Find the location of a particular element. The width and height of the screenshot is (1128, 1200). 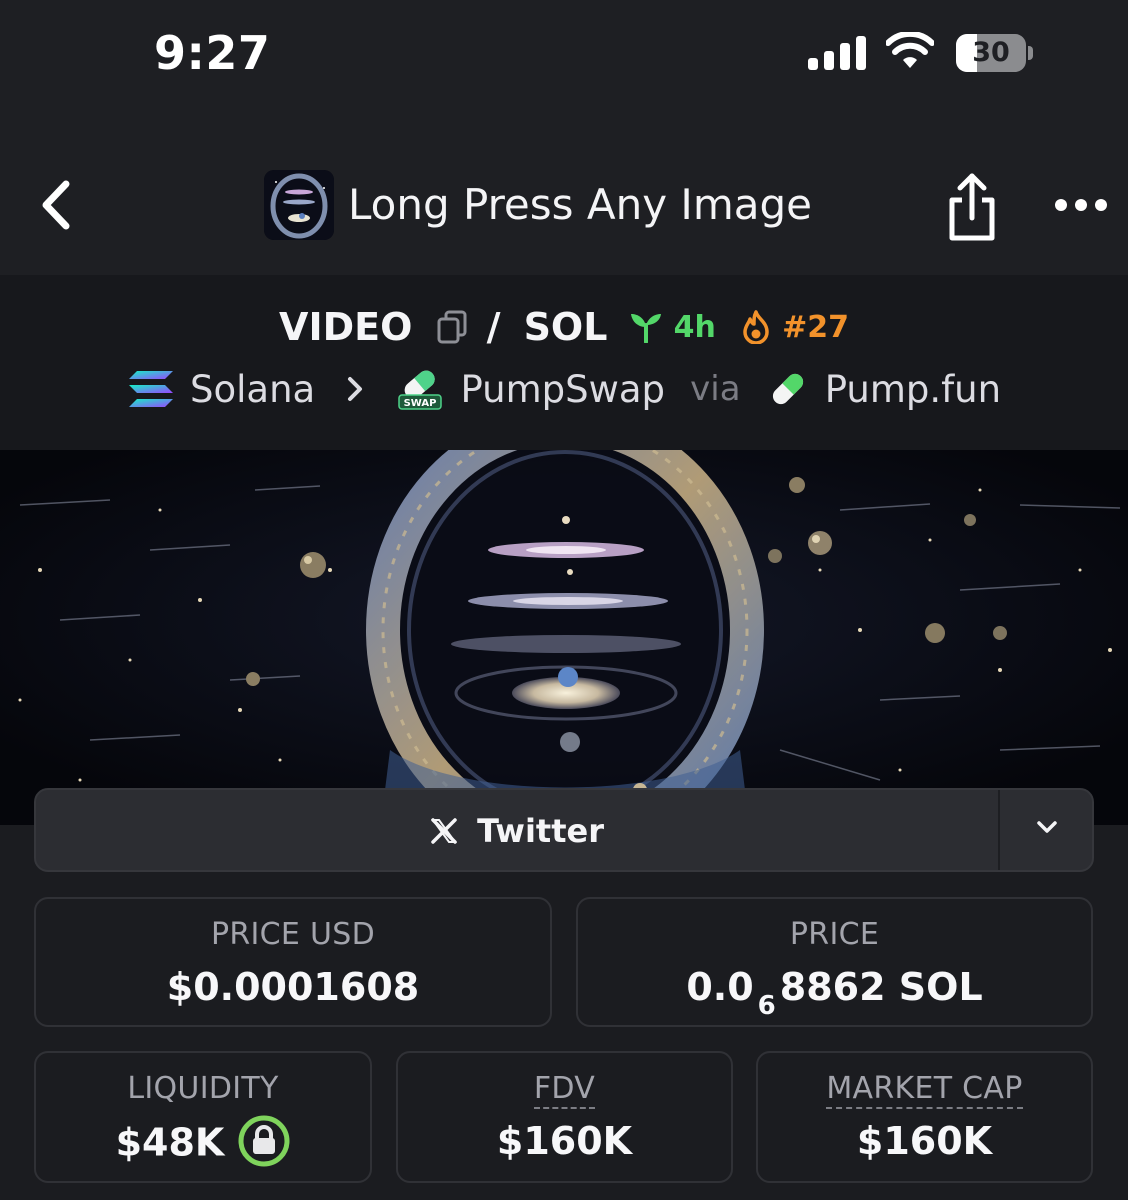

chevron-left-icon is located at coordinates (57, 205).